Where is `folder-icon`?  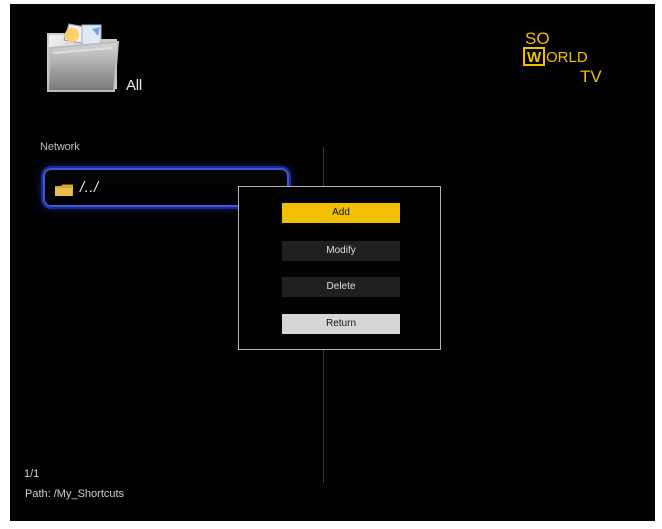 folder-icon is located at coordinates (64, 190).